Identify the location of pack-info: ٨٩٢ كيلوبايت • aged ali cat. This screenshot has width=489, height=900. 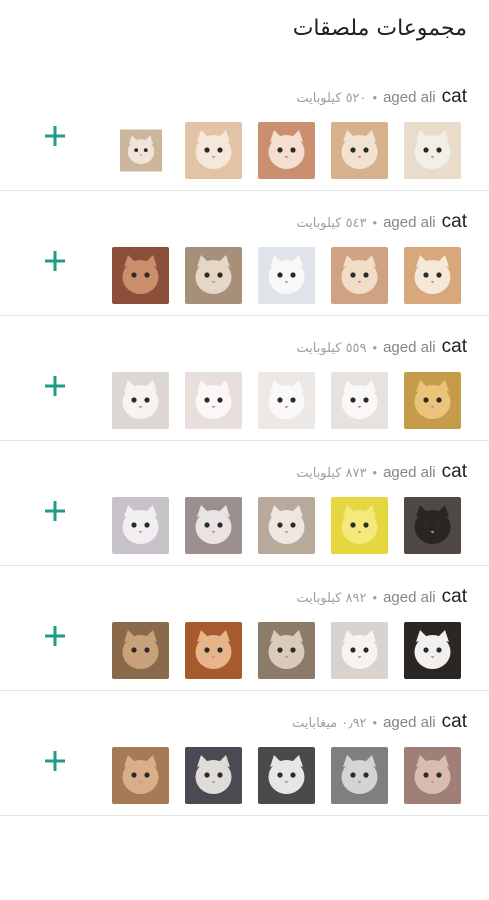
(381, 598).